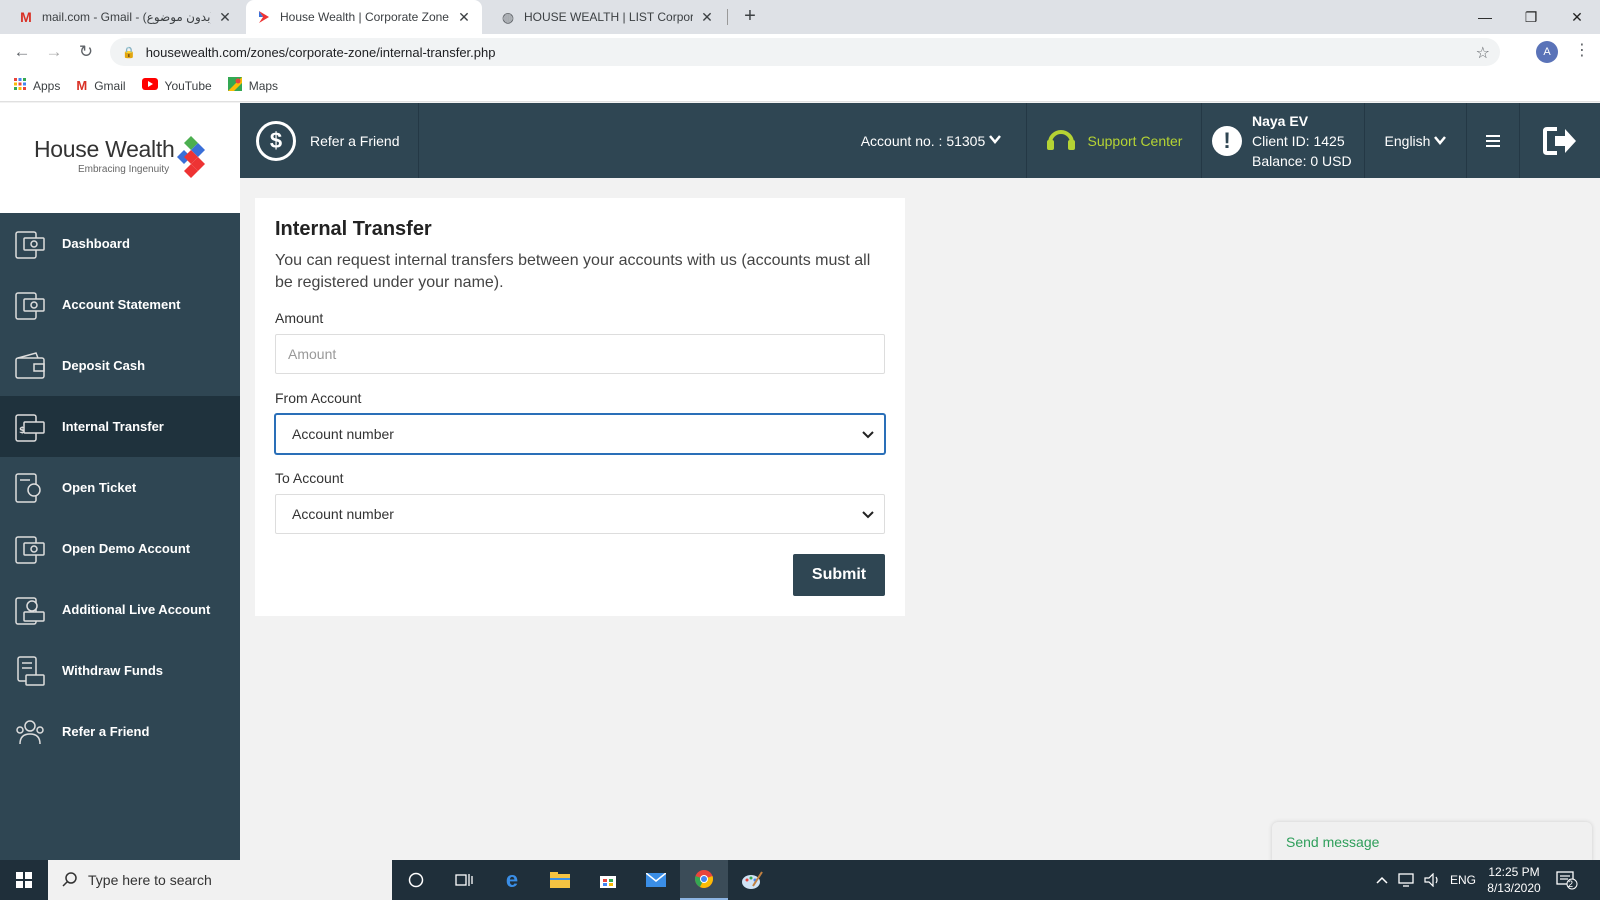  I want to click on cortana-icon, so click(416, 880).